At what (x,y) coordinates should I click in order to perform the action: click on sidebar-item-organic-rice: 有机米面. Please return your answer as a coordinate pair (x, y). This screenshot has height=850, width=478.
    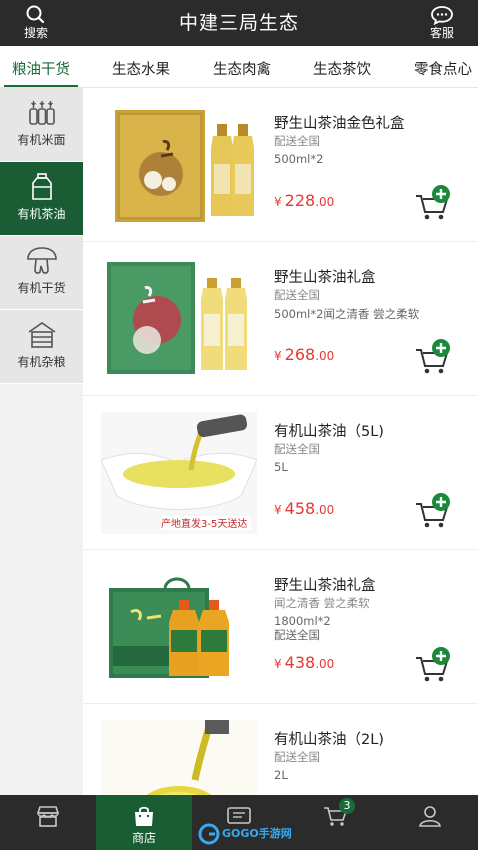
    Looking at the image, I should click on (41, 125).